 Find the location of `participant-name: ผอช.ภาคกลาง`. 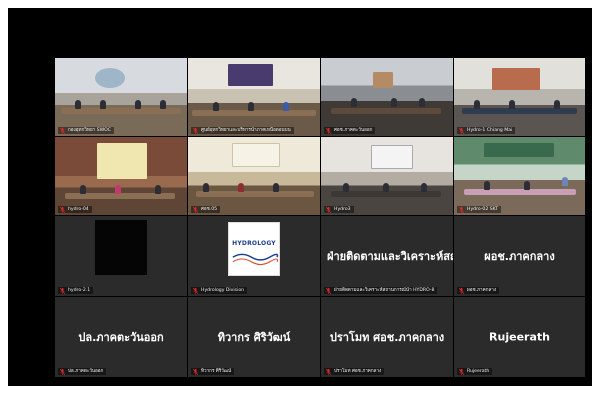

participant-name: ผอช.ภาคกลาง is located at coordinates (482, 290).